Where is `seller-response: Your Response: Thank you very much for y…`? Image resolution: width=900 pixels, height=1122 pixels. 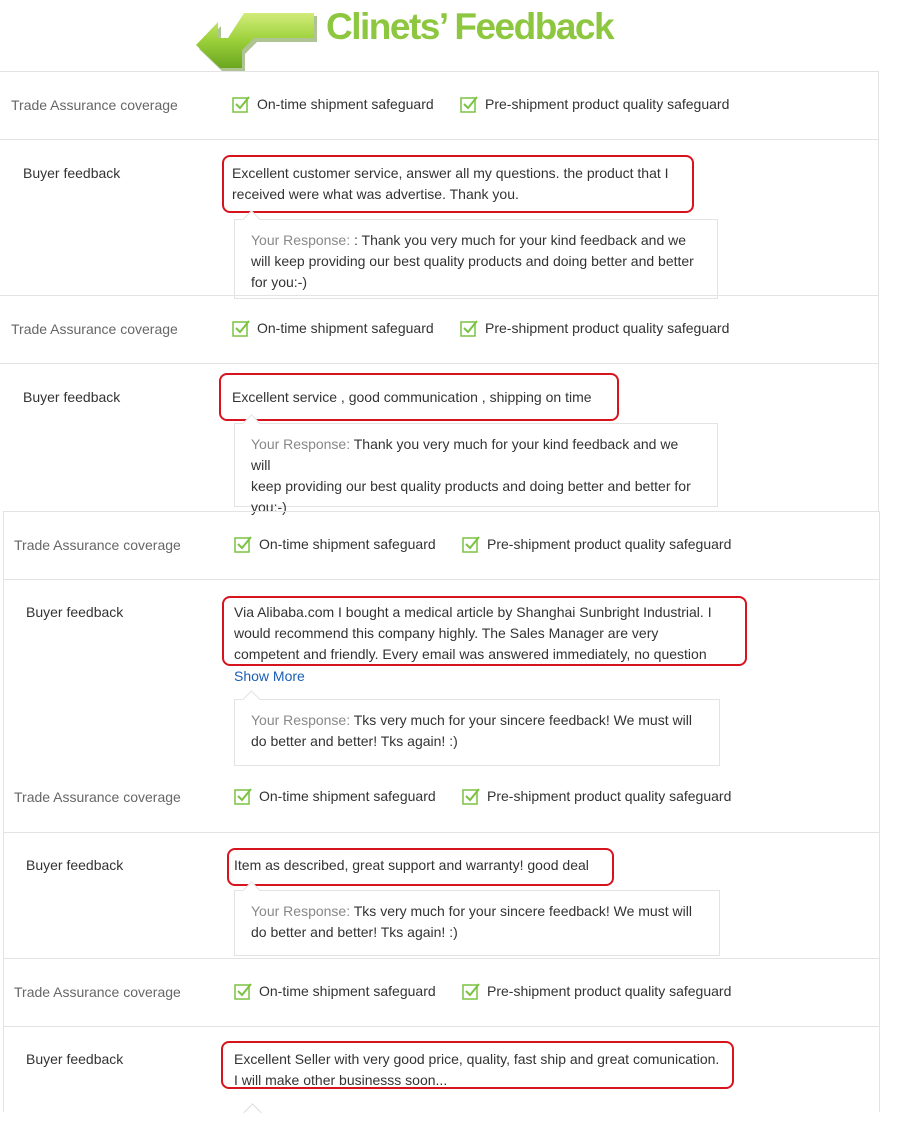
seller-response: Your Response: Thank you very much for y… is located at coordinates (476, 469).